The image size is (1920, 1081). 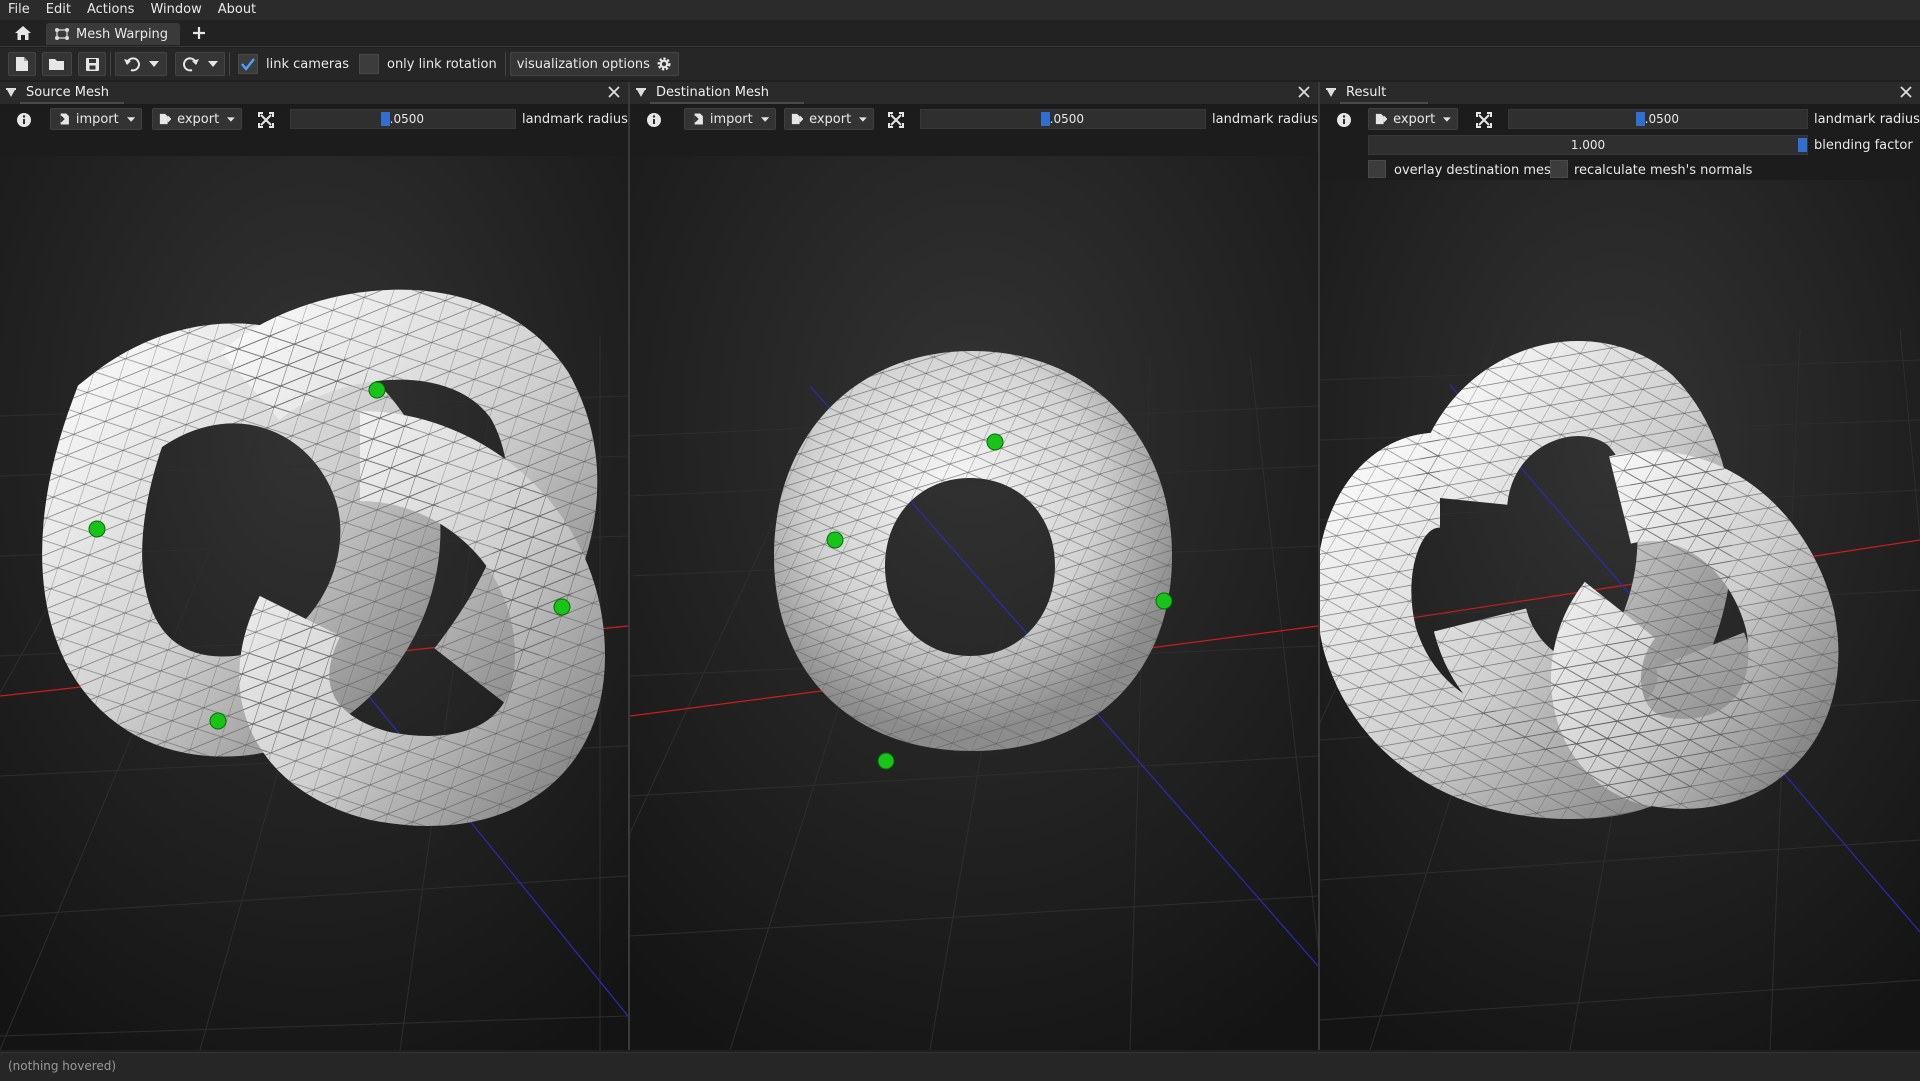 I want to click on gear-icon, so click(x=664, y=64).